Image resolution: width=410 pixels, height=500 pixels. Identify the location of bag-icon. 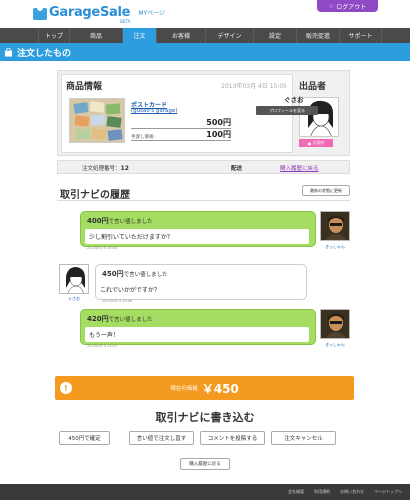
(8, 52).